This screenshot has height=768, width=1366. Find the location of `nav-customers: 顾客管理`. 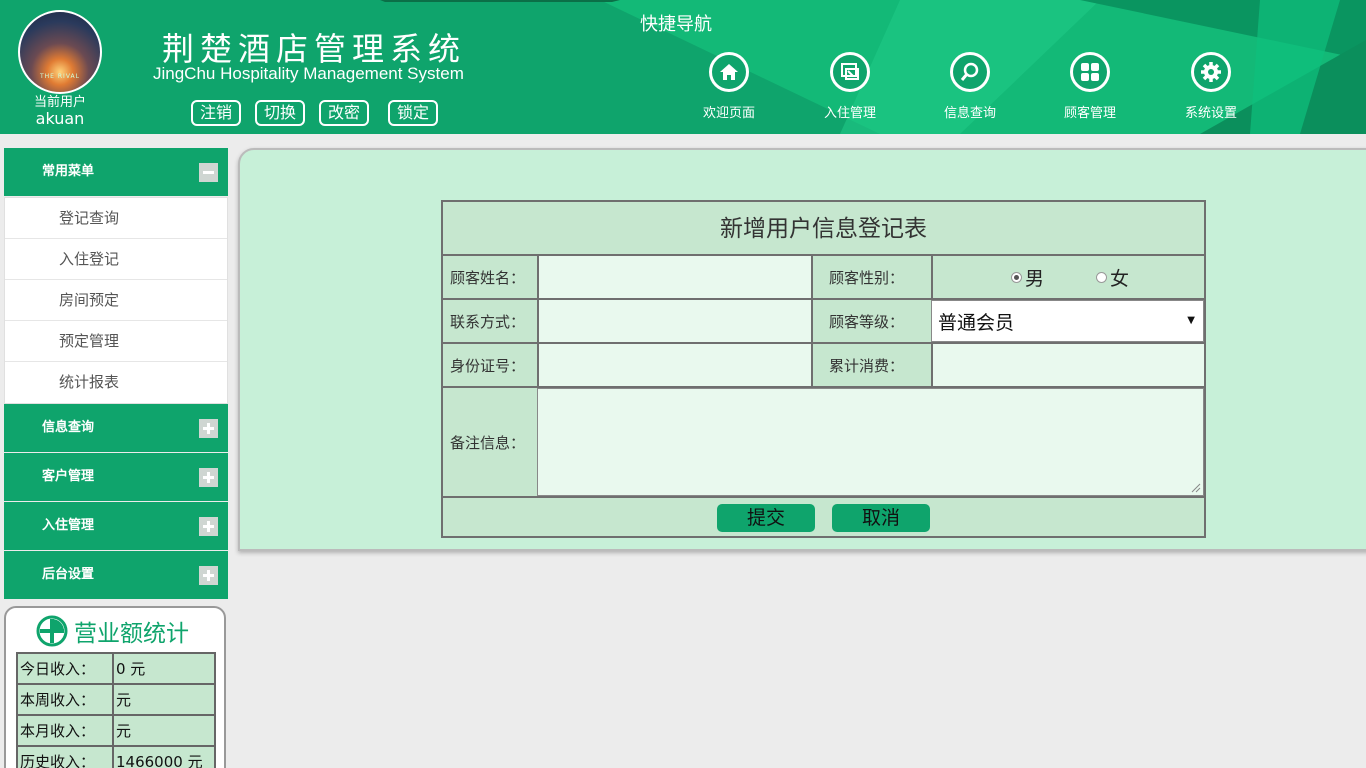

nav-customers: 顾客管理 is located at coordinates (1090, 86).